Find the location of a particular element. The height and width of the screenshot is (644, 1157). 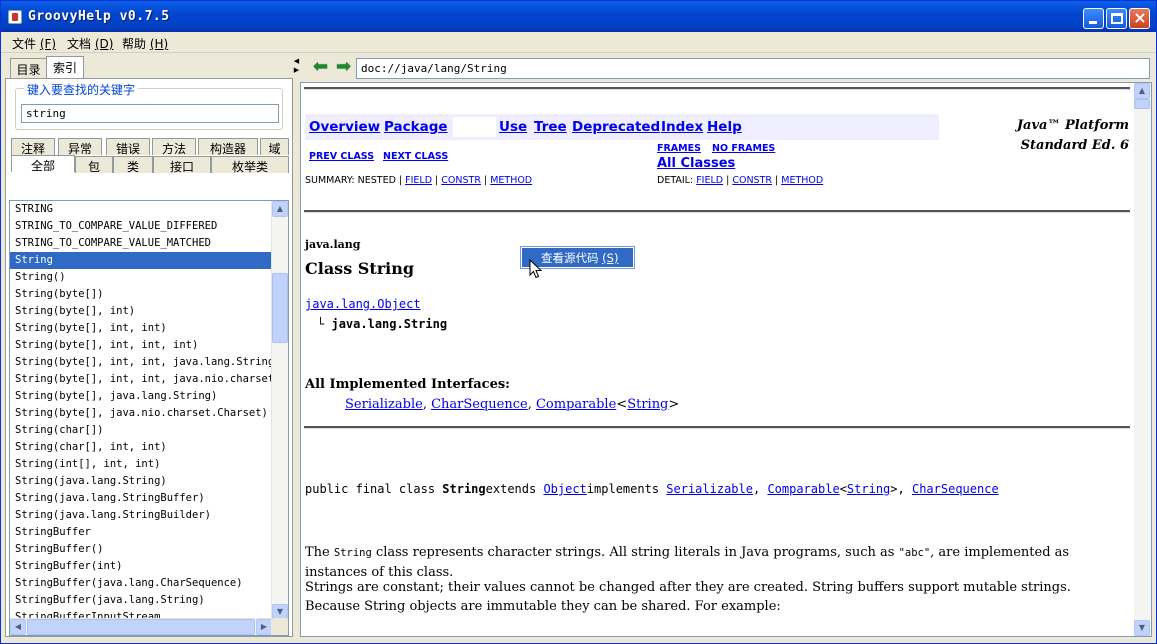

nav-index-link: Index is located at coordinates (682, 127).